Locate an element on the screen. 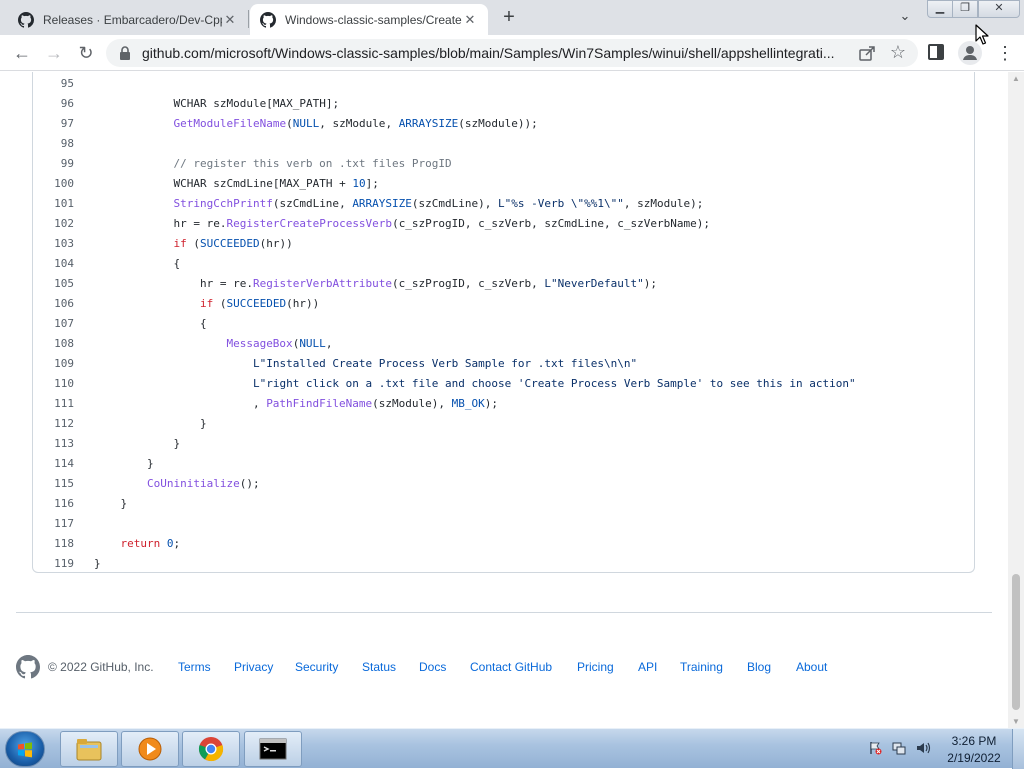 The image size is (1024, 769). tab-title: Releases · Embarcadero/Dev-Cpp is located at coordinates (132, 19).